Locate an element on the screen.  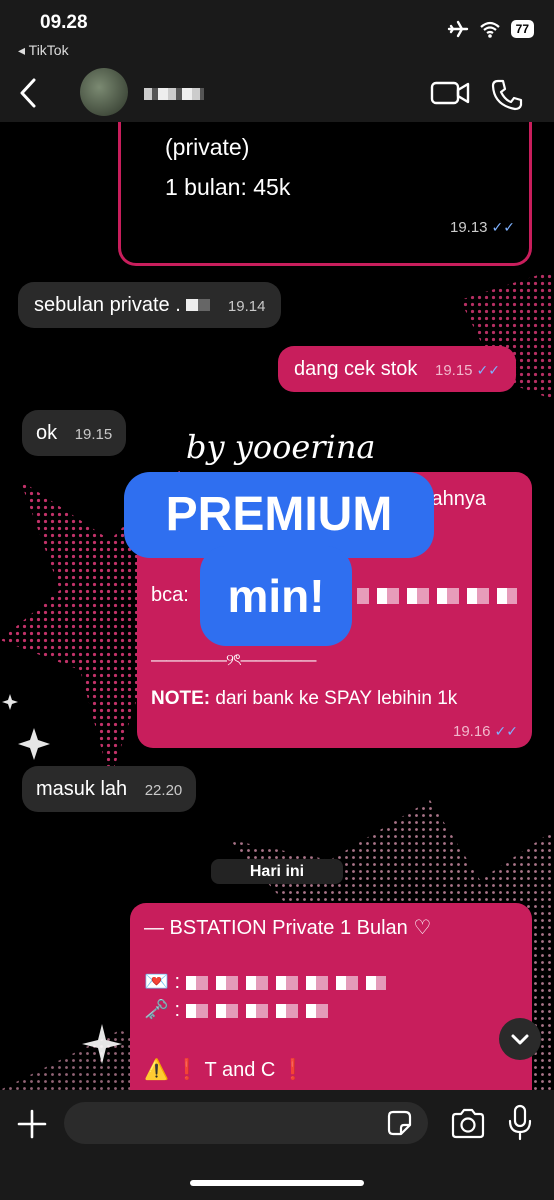
message-text-fragment: lahnya is located at coordinates (456, 499).